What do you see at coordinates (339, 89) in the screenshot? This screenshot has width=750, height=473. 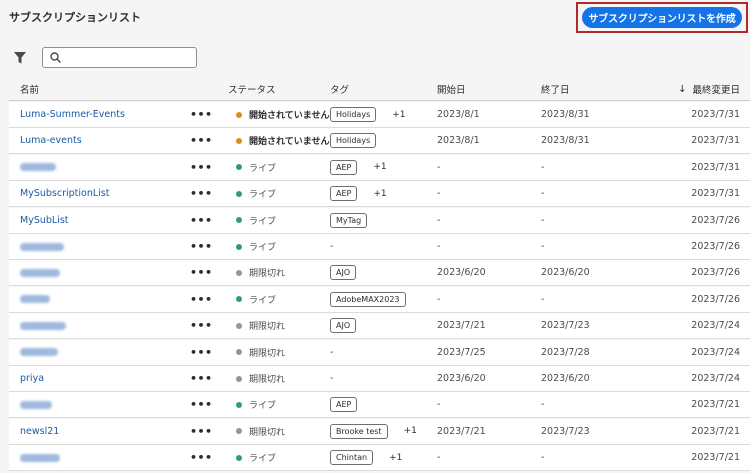 I see `column-header-tags: タグ` at bounding box center [339, 89].